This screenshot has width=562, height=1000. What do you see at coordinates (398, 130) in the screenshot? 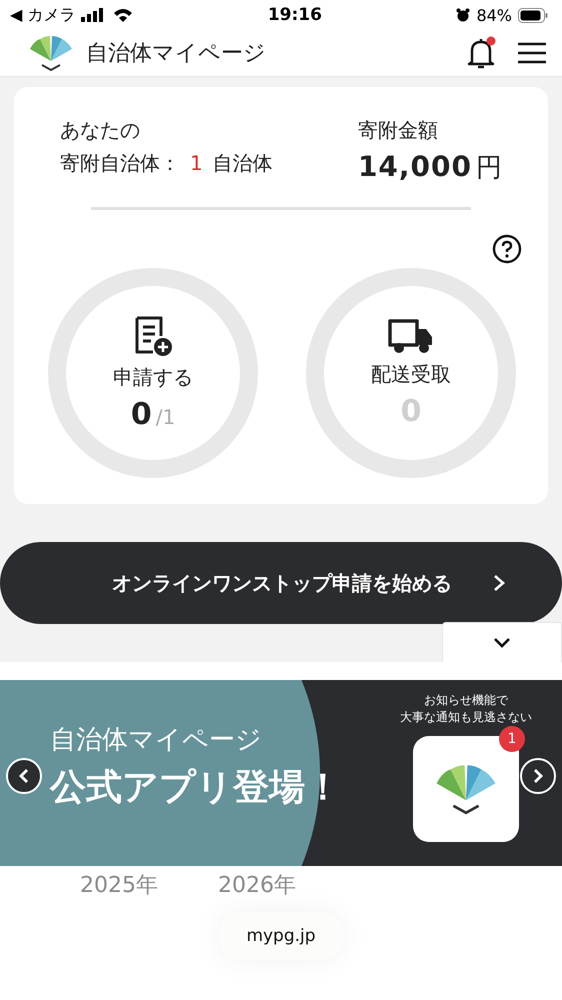
I see `amount-label: 寄附金額` at bounding box center [398, 130].